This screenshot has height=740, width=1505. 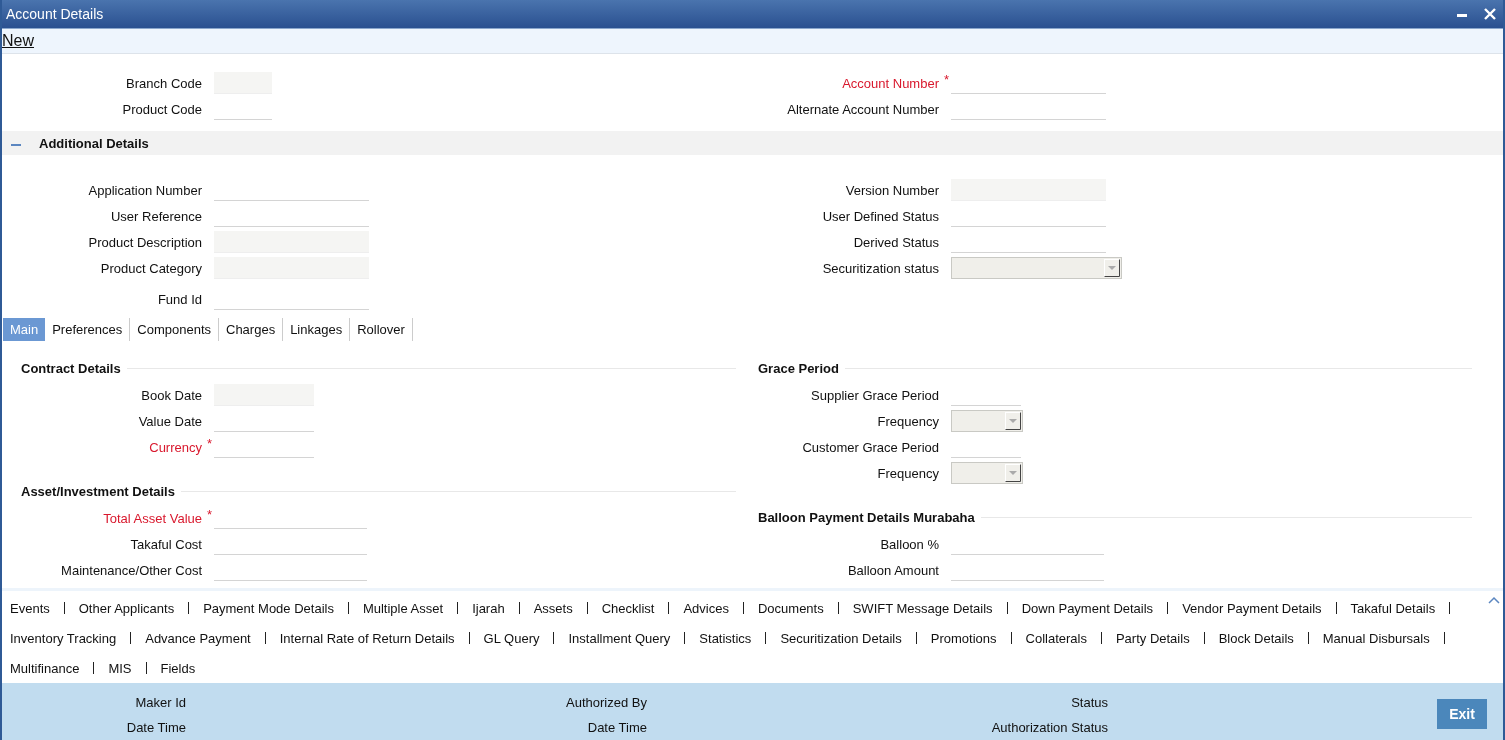 What do you see at coordinates (866, 517) in the screenshot?
I see `section-title: Balloon Payment Details Murabaha` at bounding box center [866, 517].